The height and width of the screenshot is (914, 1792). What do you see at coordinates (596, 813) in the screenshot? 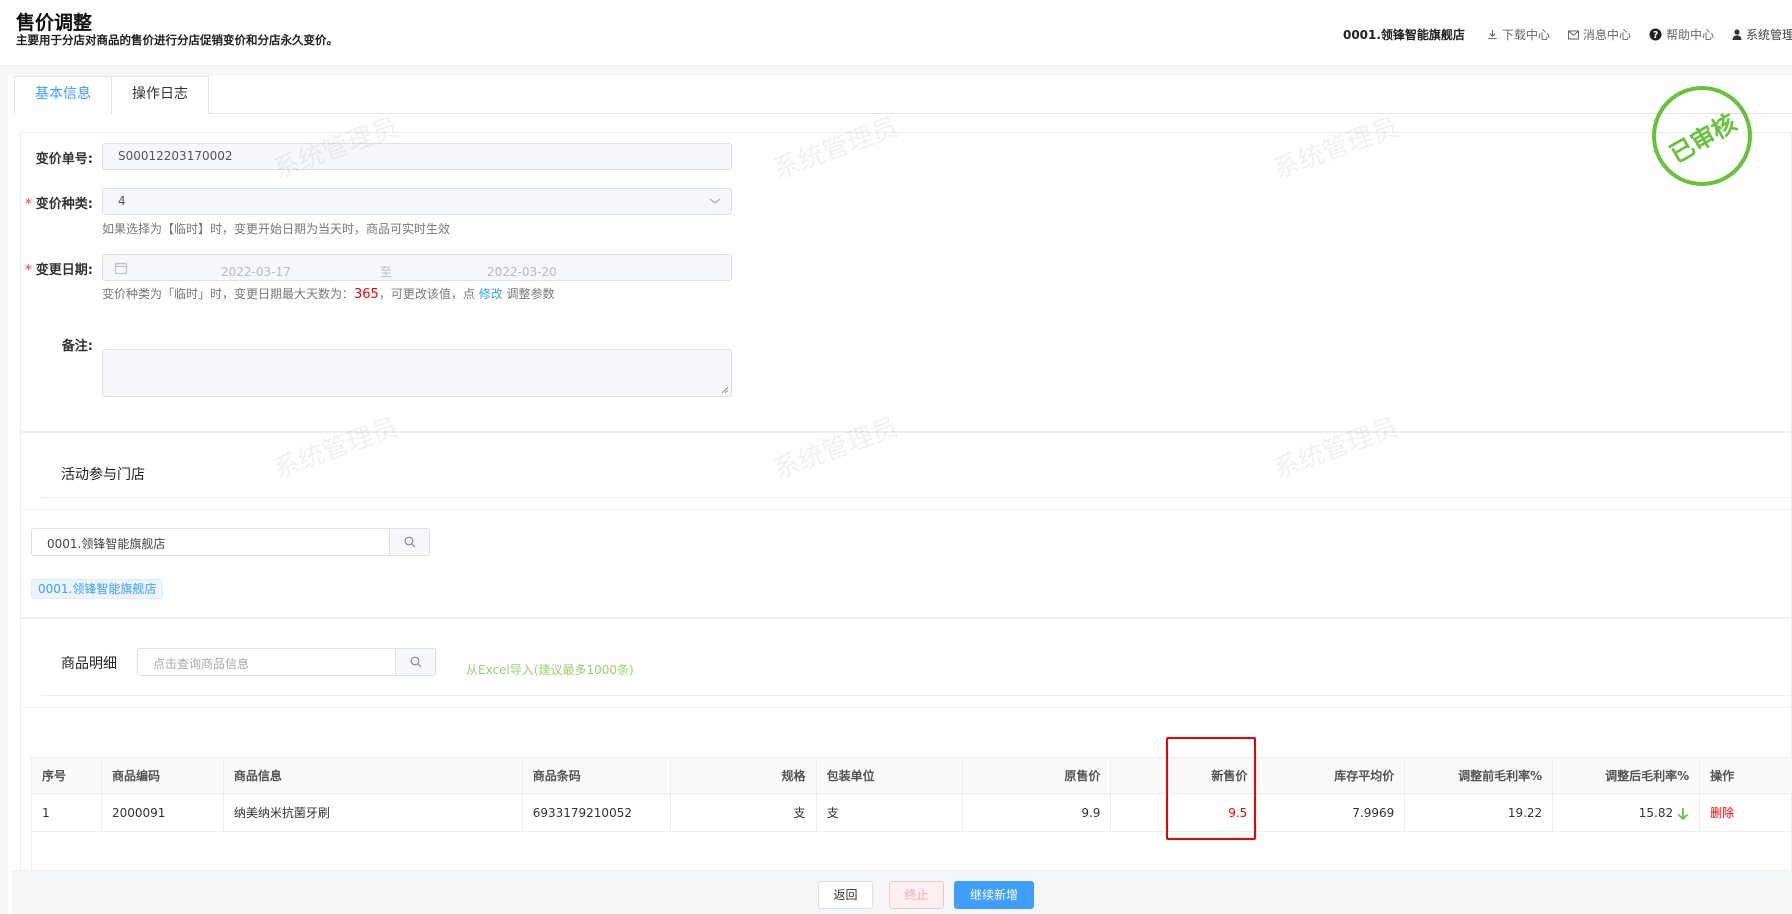
I see `cell-barcode: 6933179210052` at bounding box center [596, 813].